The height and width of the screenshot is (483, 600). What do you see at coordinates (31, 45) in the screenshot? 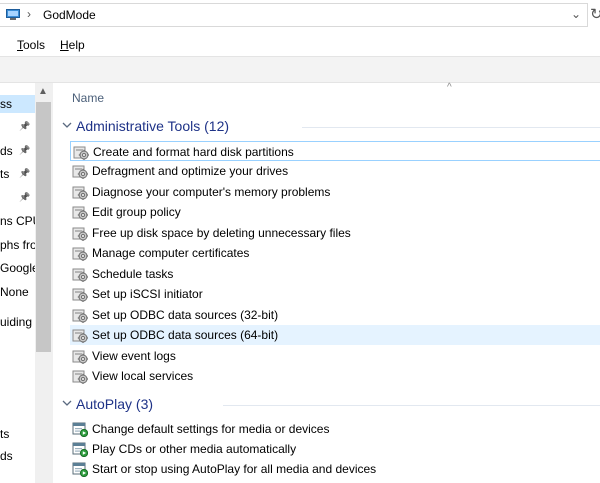
I see `menu-tools: Tools` at bounding box center [31, 45].